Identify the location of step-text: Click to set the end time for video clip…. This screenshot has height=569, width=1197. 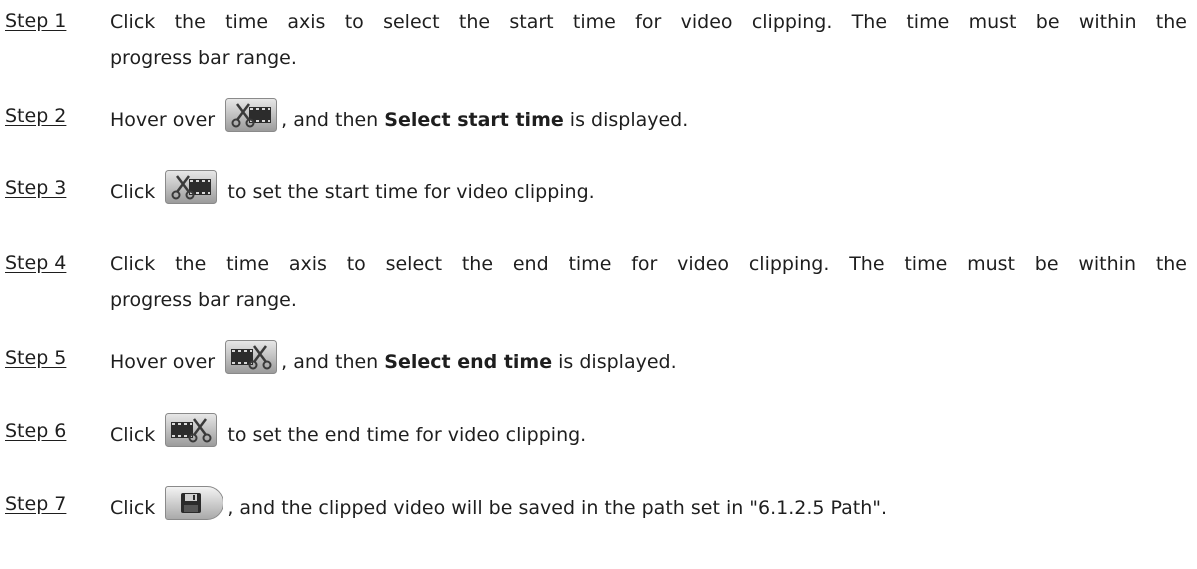
(648, 433).